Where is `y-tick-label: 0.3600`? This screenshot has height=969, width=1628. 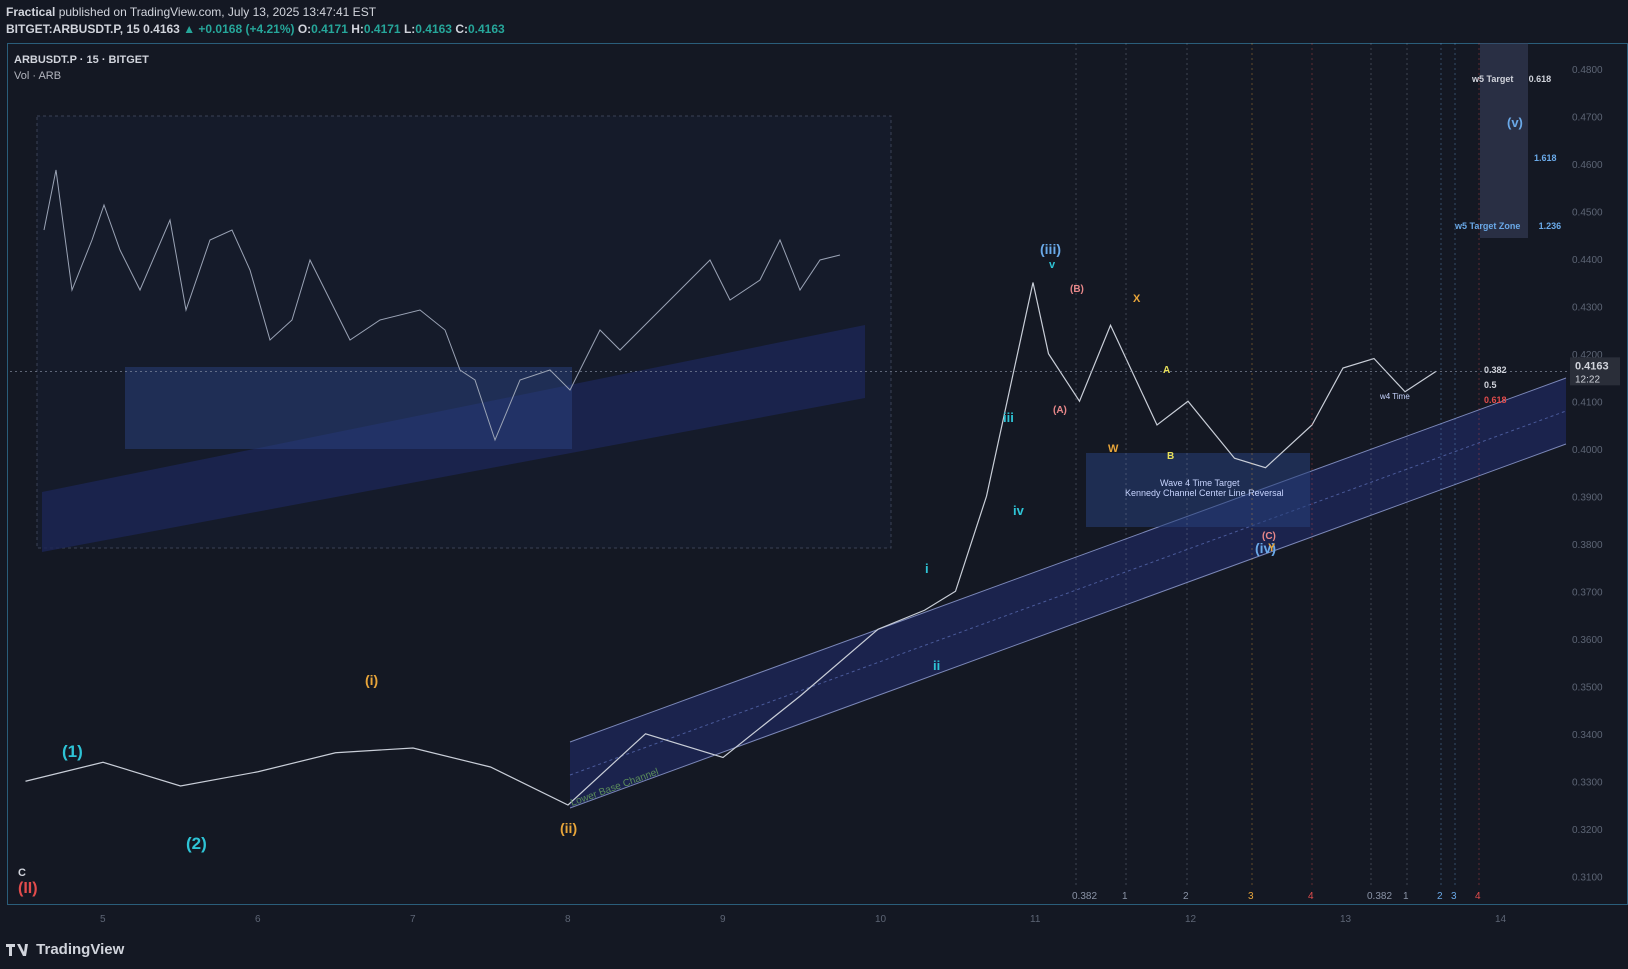
y-tick-label: 0.3600 is located at coordinates (1587, 640).